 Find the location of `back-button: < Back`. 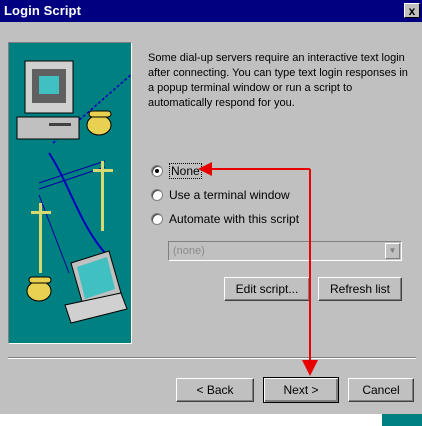

back-button: < Back is located at coordinates (215, 390).